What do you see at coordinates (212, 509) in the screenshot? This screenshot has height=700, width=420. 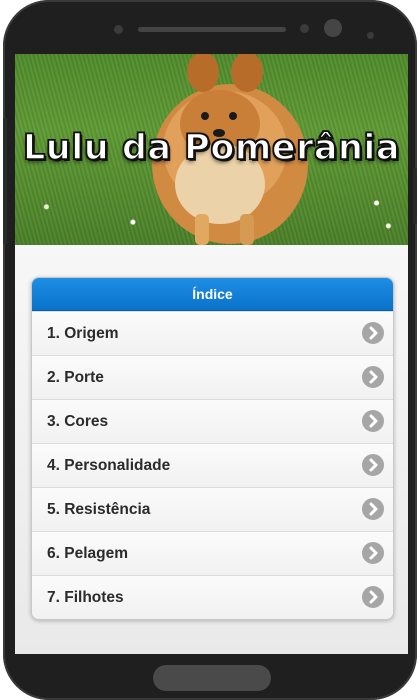 I see `list-item-resistencia: 5. Resistência` at bounding box center [212, 509].